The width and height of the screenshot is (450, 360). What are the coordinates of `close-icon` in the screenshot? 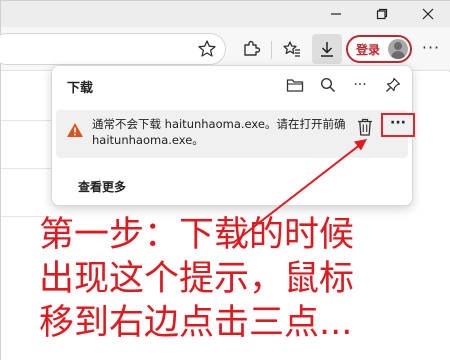 It's located at (428, 14).